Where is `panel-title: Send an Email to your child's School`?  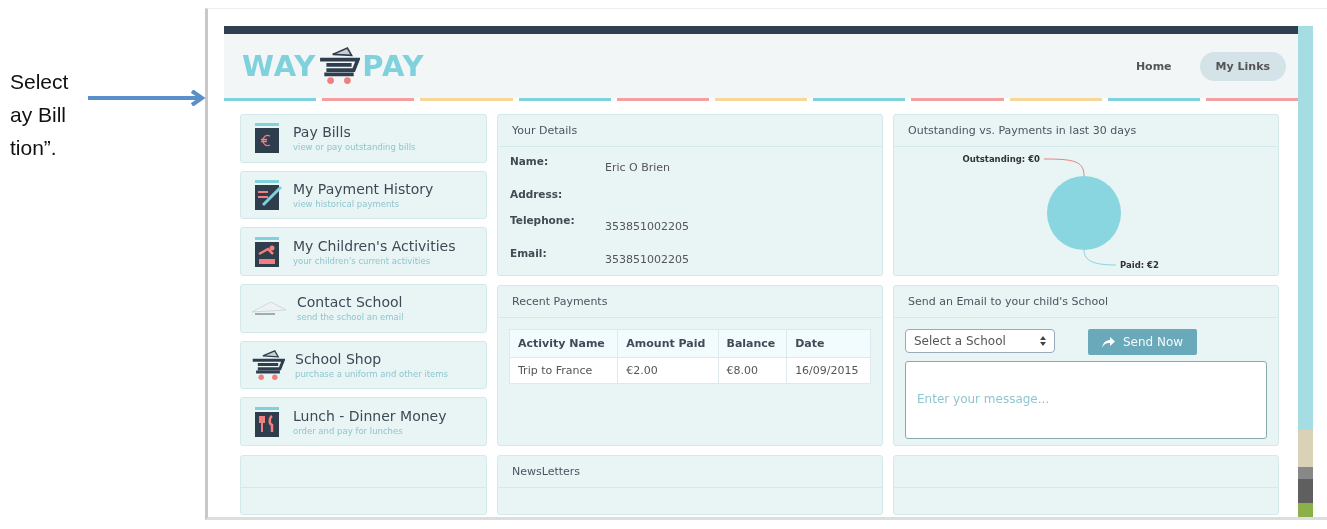
panel-title: Send an Email to your child's School is located at coordinates (1086, 302).